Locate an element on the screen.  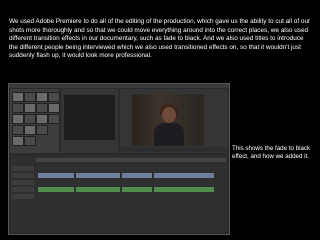
project-panel is located at coordinates (35, 121).